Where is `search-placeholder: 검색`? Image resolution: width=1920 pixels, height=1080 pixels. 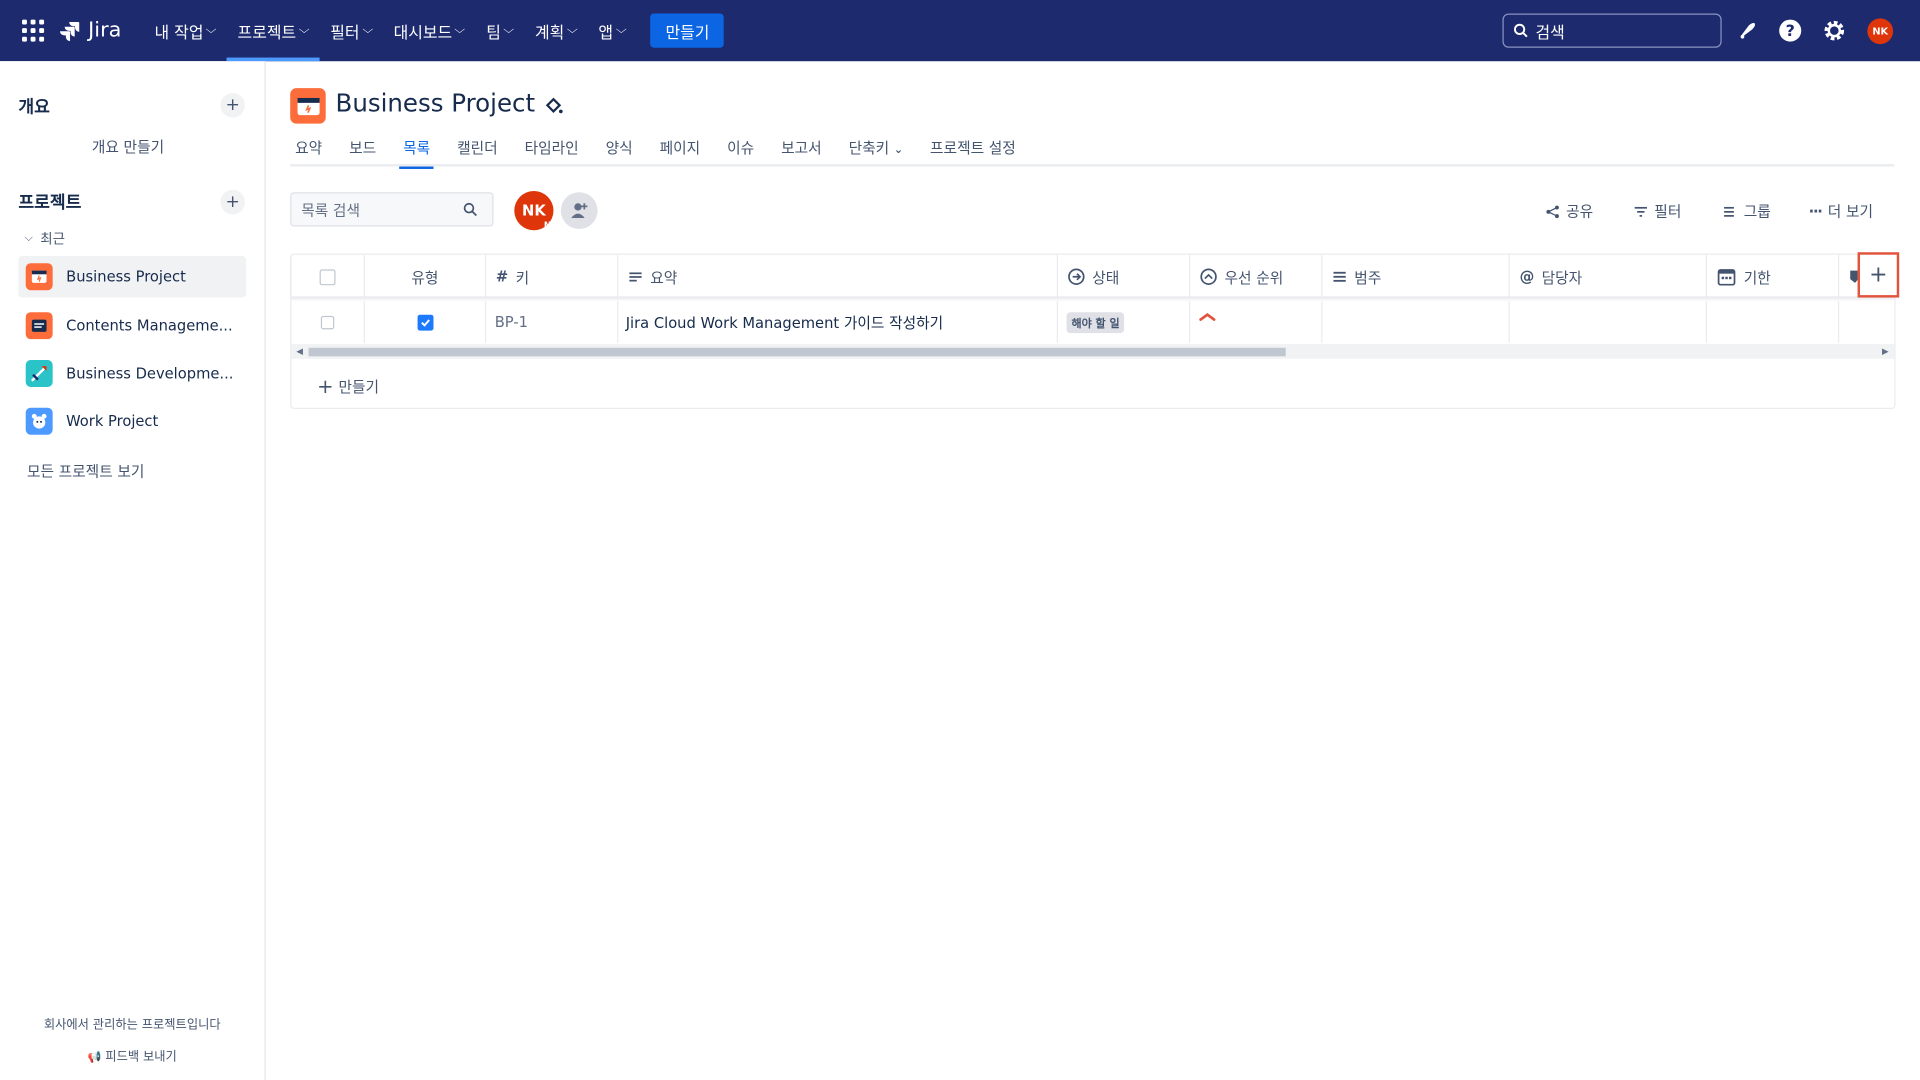 search-placeholder: 검색 is located at coordinates (1550, 33).